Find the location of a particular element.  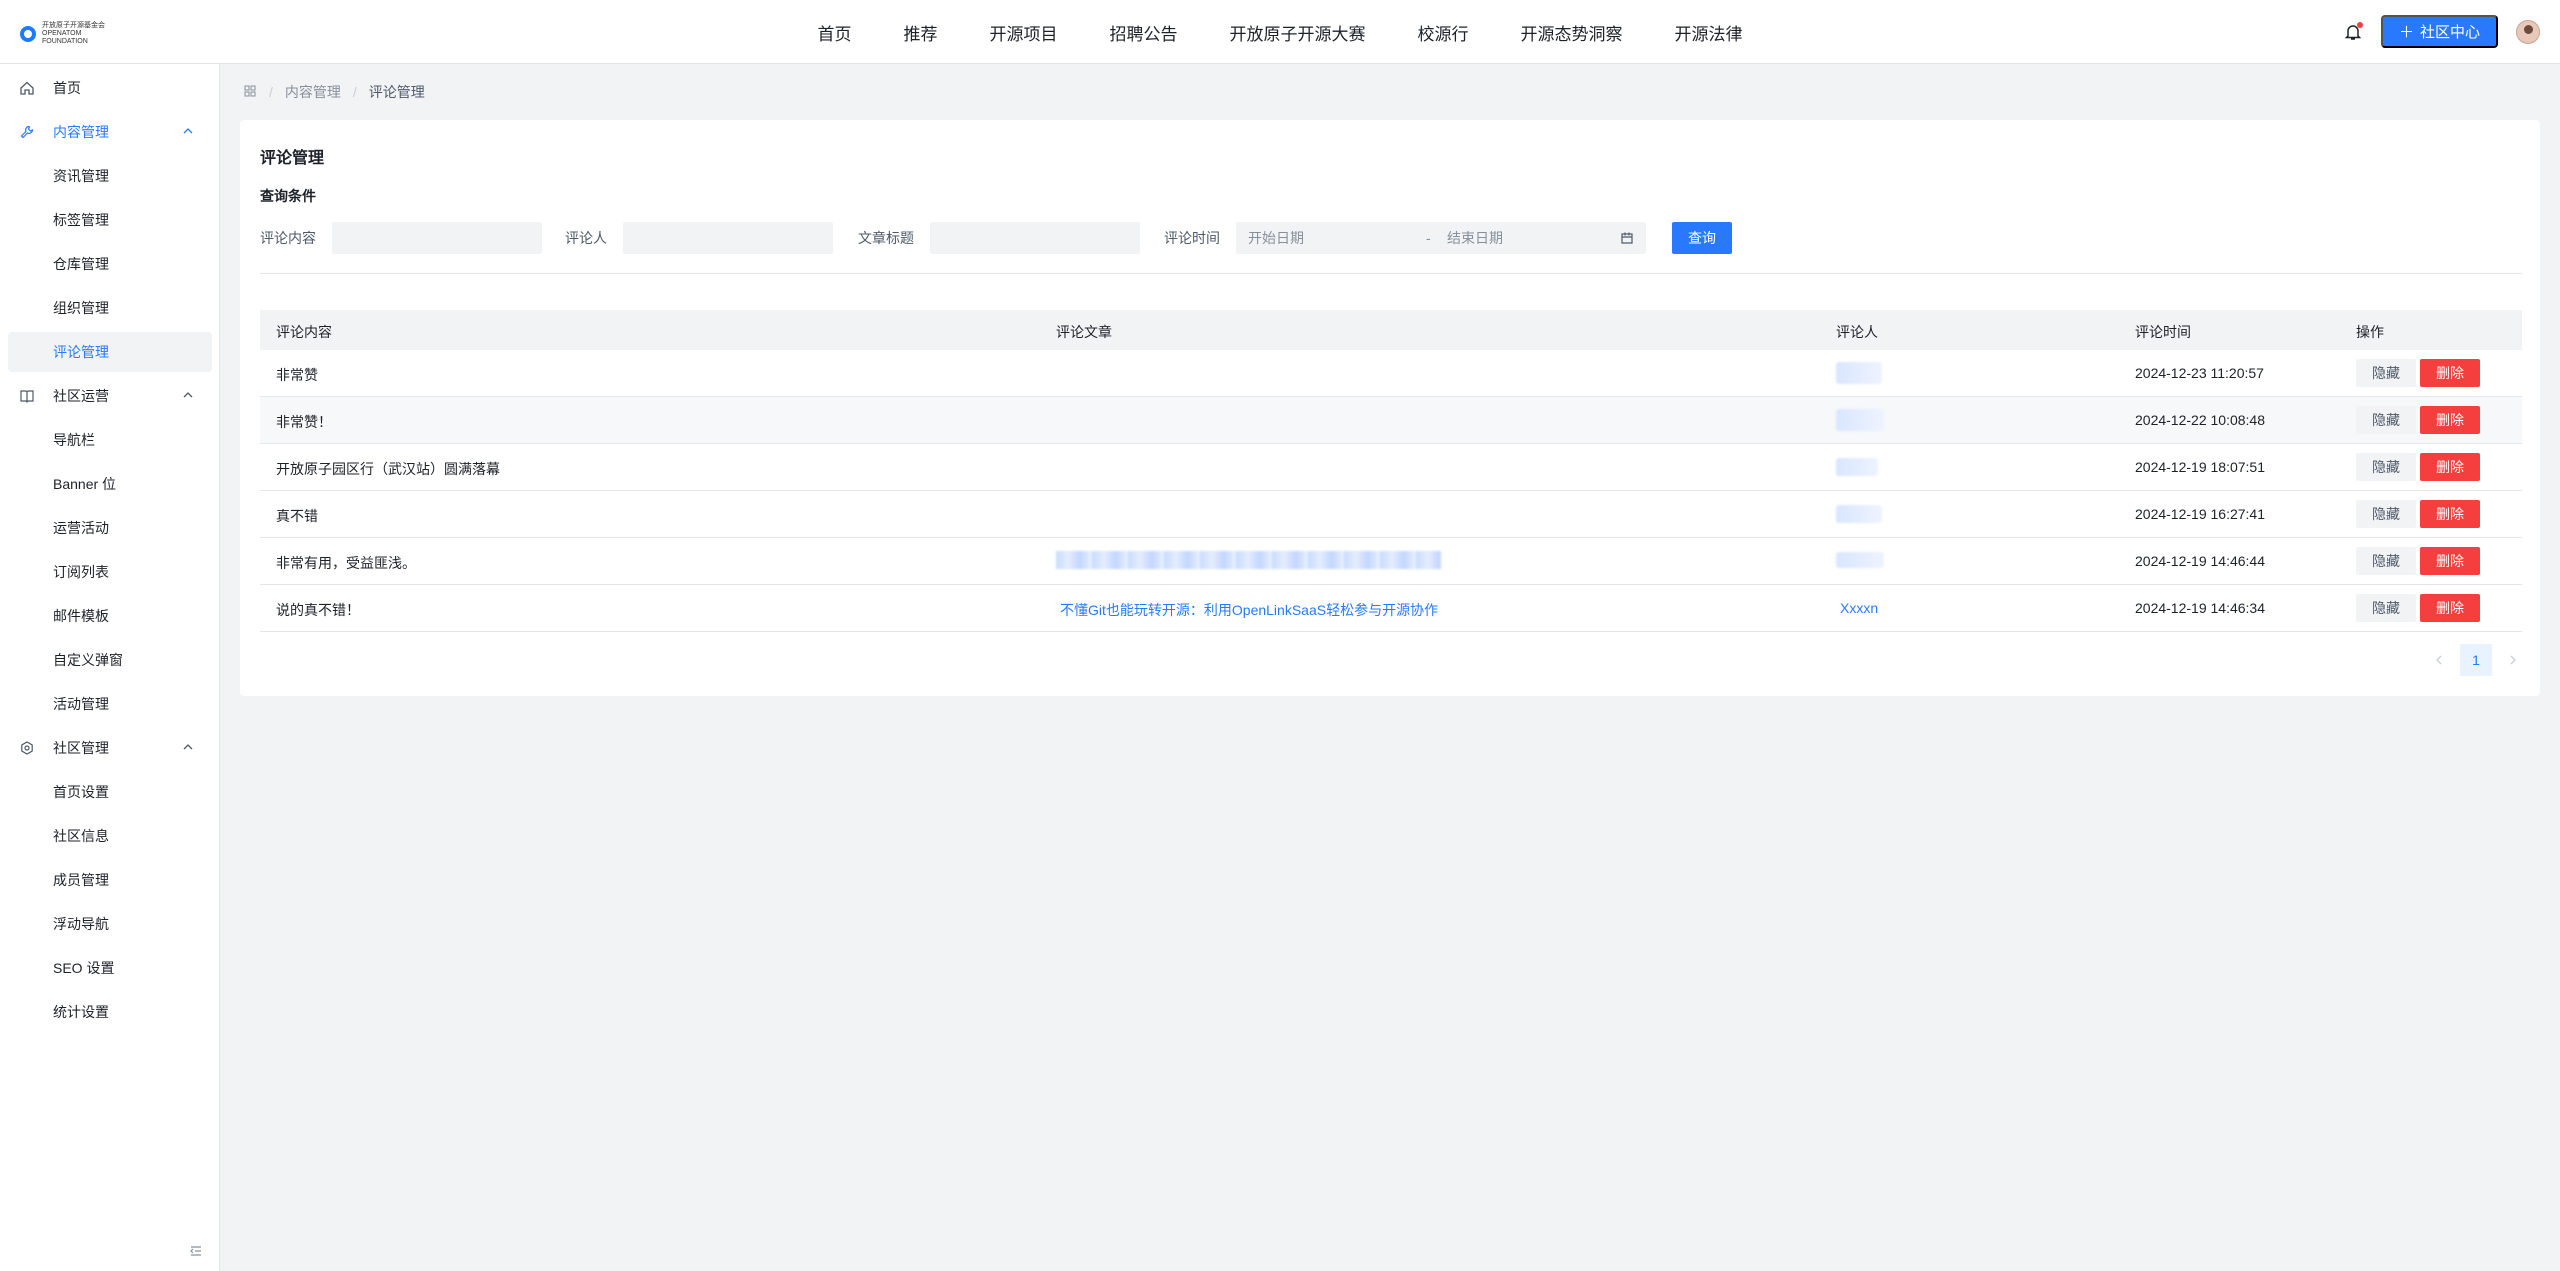

sidebar-item-seo: SEO 设置 is located at coordinates (110, 968).